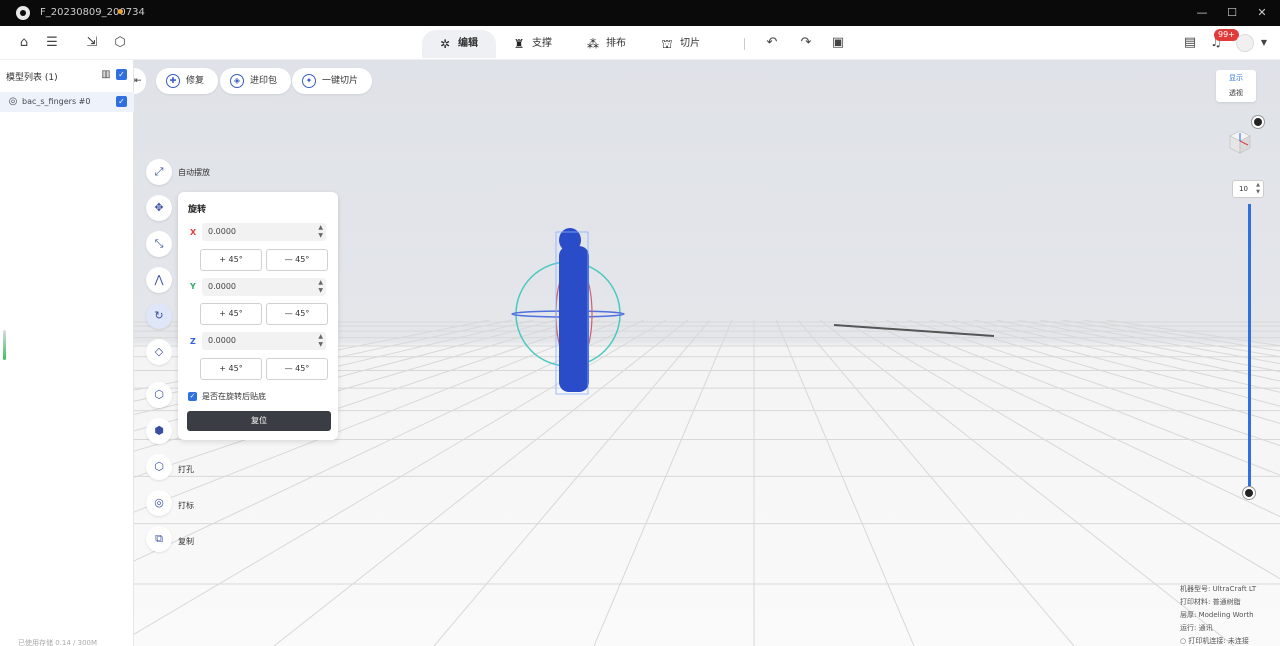 This screenshot has width=1280, height=646. Describe the element at coordinates (24, 43) in the screenshot. I see `home-icon: ⌂` at that location.